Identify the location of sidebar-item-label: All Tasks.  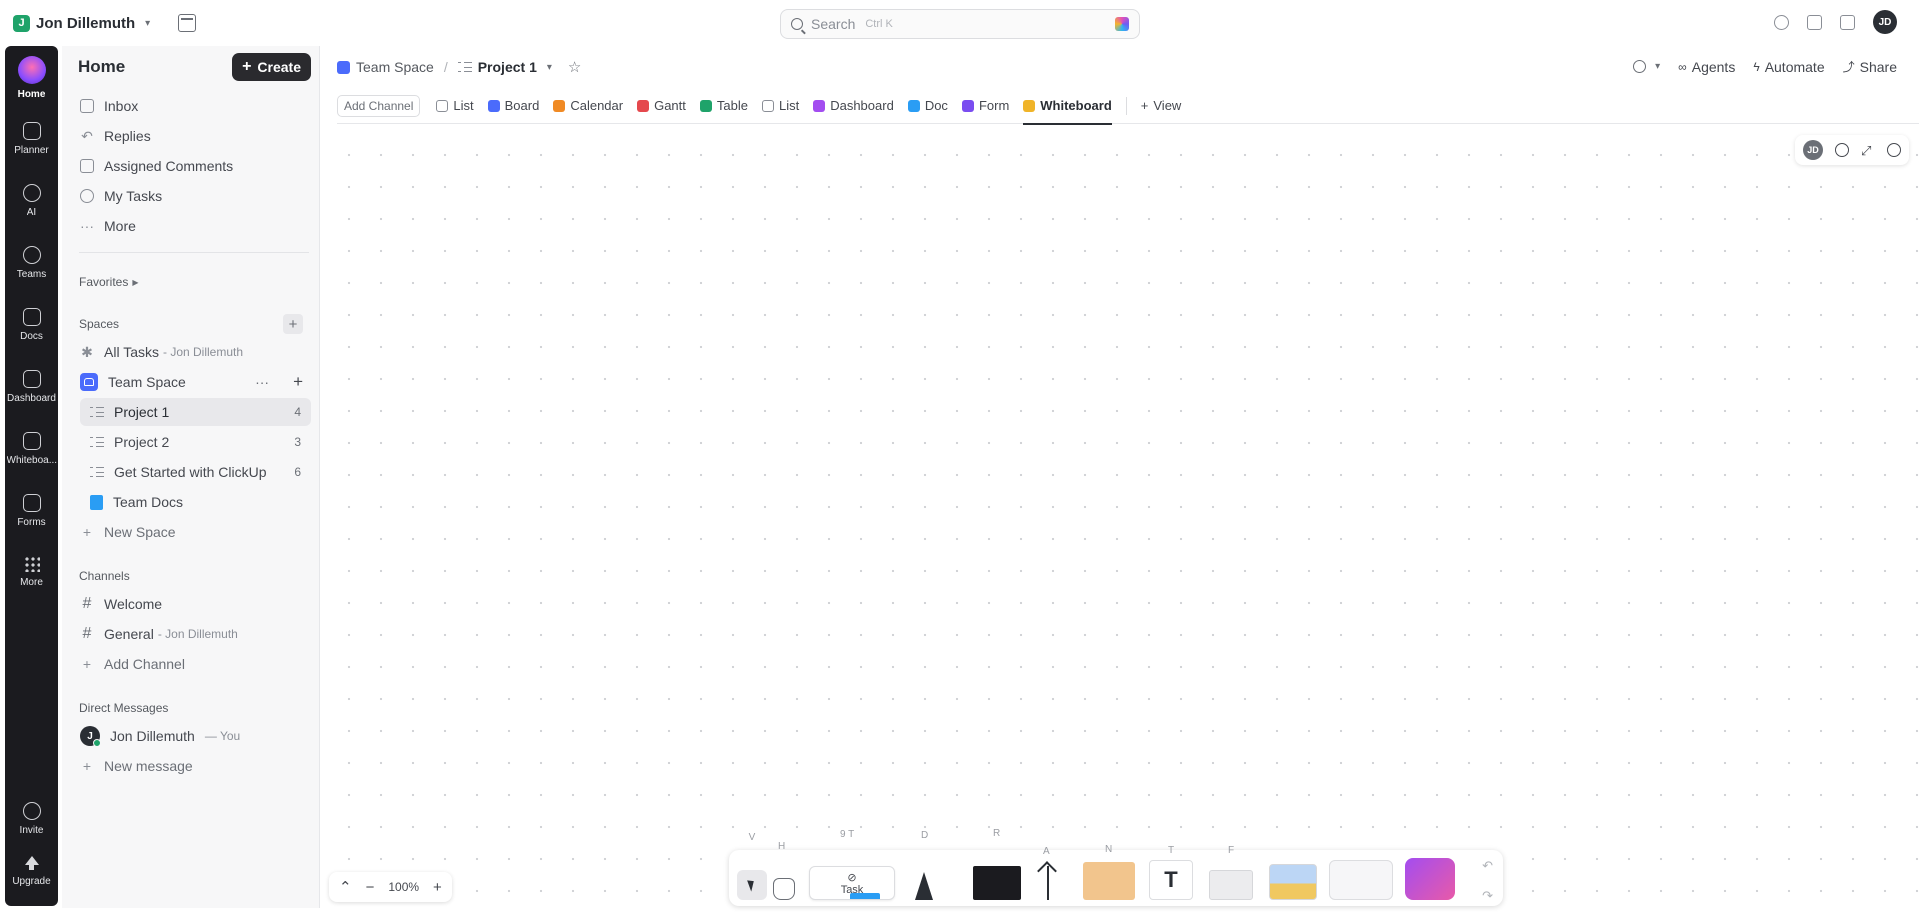
(131, 352).